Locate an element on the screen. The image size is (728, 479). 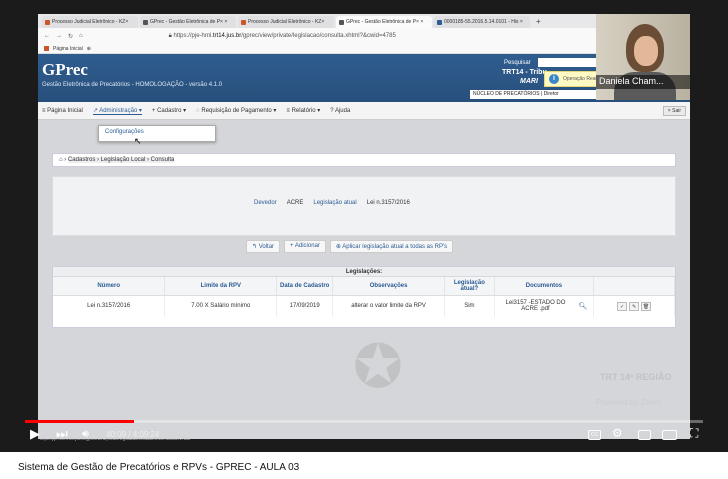
breadcrumb-trail: Cadastros › Legislação Local › Consulta is located at coordinates (121, 160).